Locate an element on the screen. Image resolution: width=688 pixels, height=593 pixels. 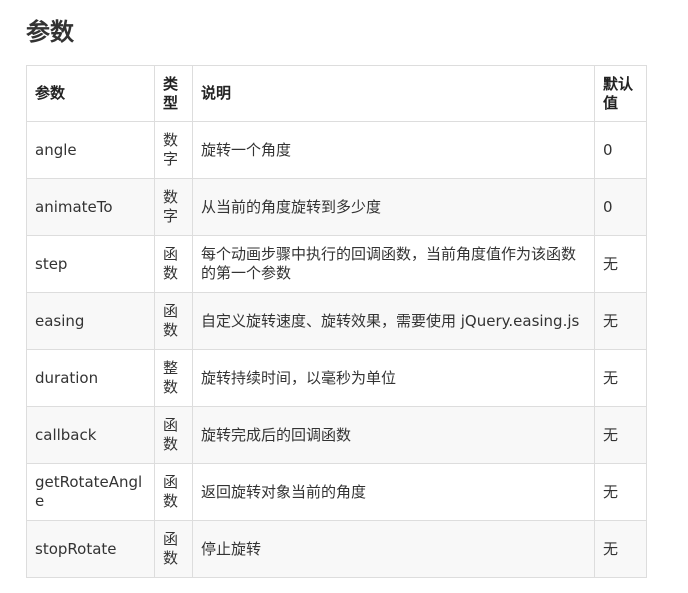
cell-description: 从当前的角度旋转到多少度 is located at coordinates (393, 207).